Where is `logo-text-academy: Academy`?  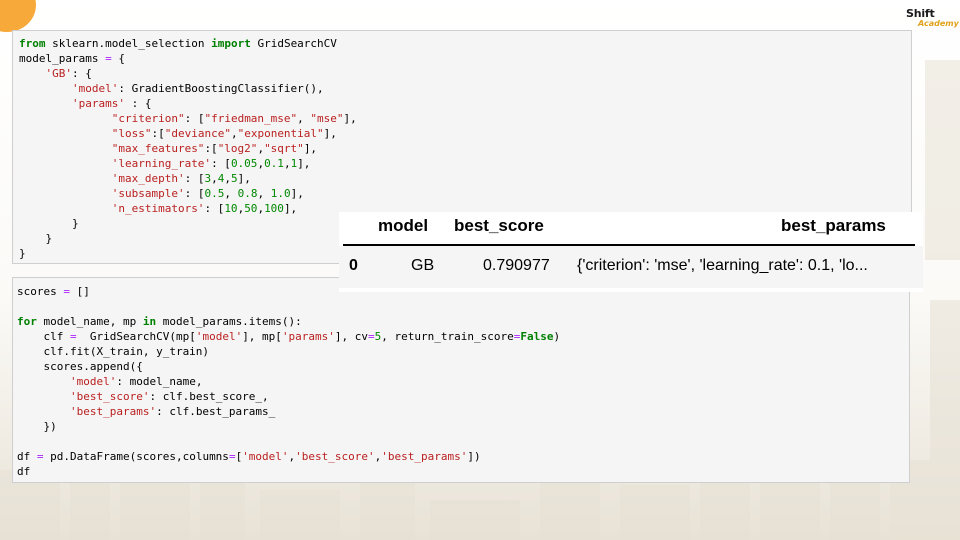
logo-text-academy: Academy is located at coordinates (938, 23).